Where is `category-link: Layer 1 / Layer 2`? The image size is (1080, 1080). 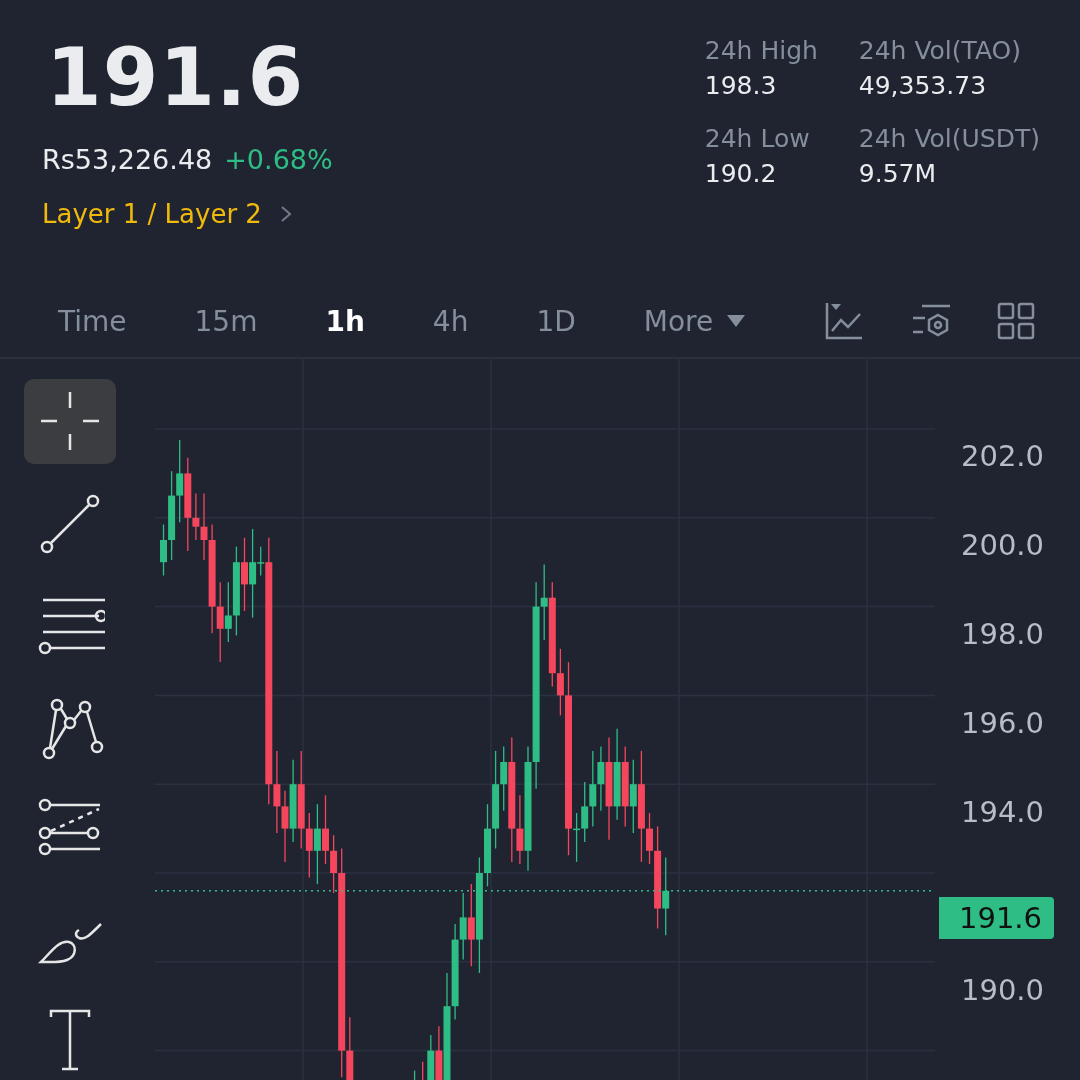
category-link: Layer 1 / Layer 2 is located at coordinates (152, 214).